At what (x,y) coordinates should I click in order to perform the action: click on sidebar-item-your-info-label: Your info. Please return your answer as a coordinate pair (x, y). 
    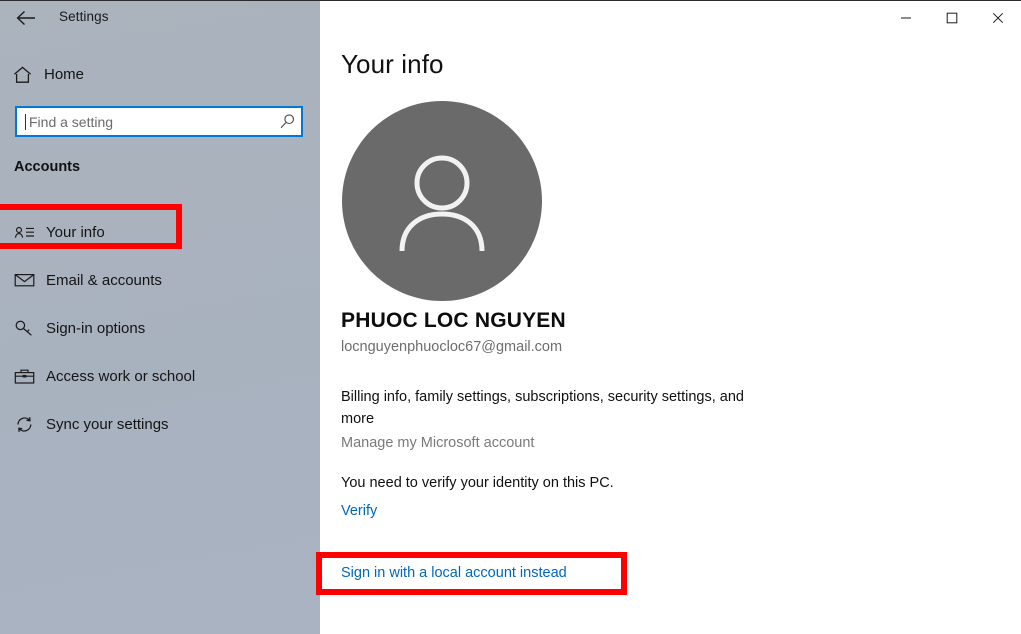
    Looking at the image, I should click on (75, 232).